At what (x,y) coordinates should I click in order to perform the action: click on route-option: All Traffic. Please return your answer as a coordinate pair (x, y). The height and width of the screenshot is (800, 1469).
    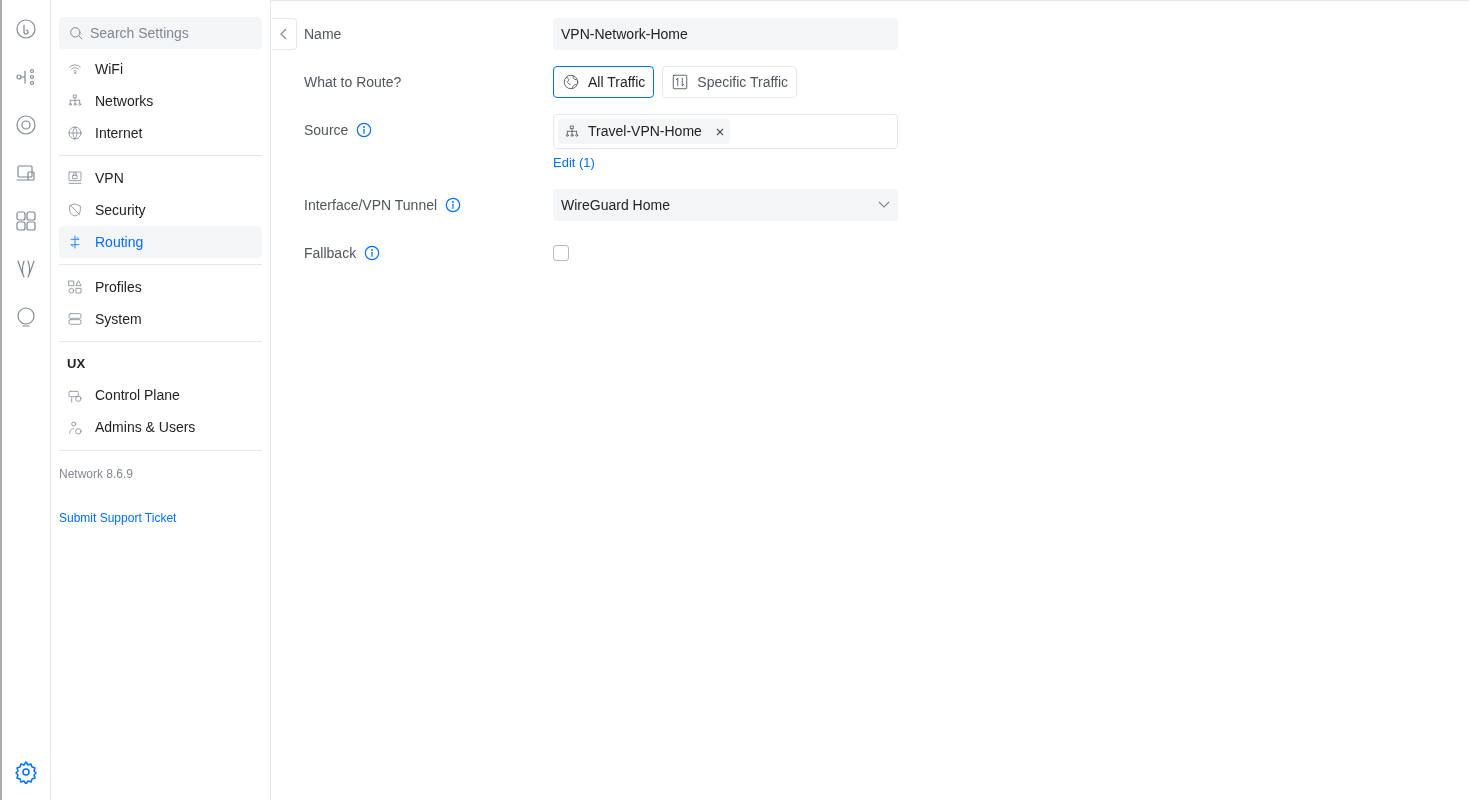
    Looking at the image, I should click on (604, 82).